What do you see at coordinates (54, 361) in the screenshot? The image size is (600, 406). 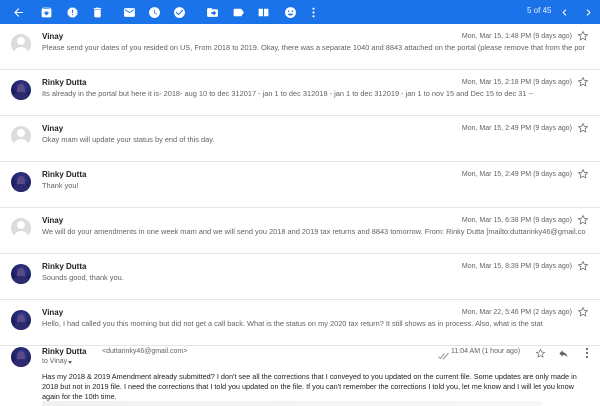 I see `recipient-line: to Vinay` at bounding box center [54, 361].